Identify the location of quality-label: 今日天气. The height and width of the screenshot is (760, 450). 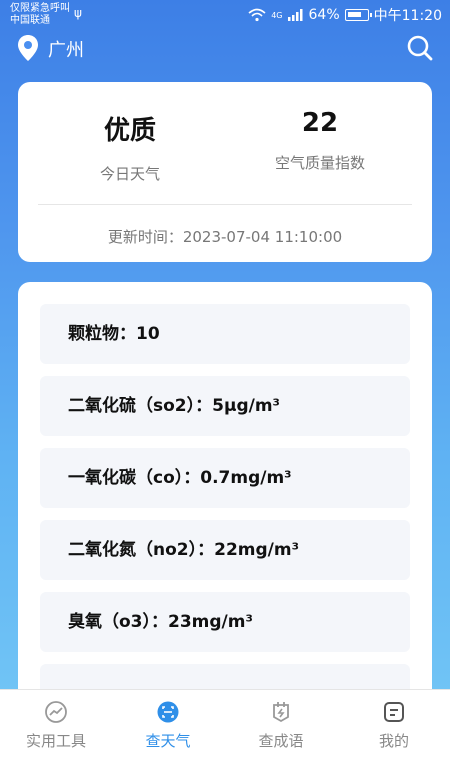
(129, 174).